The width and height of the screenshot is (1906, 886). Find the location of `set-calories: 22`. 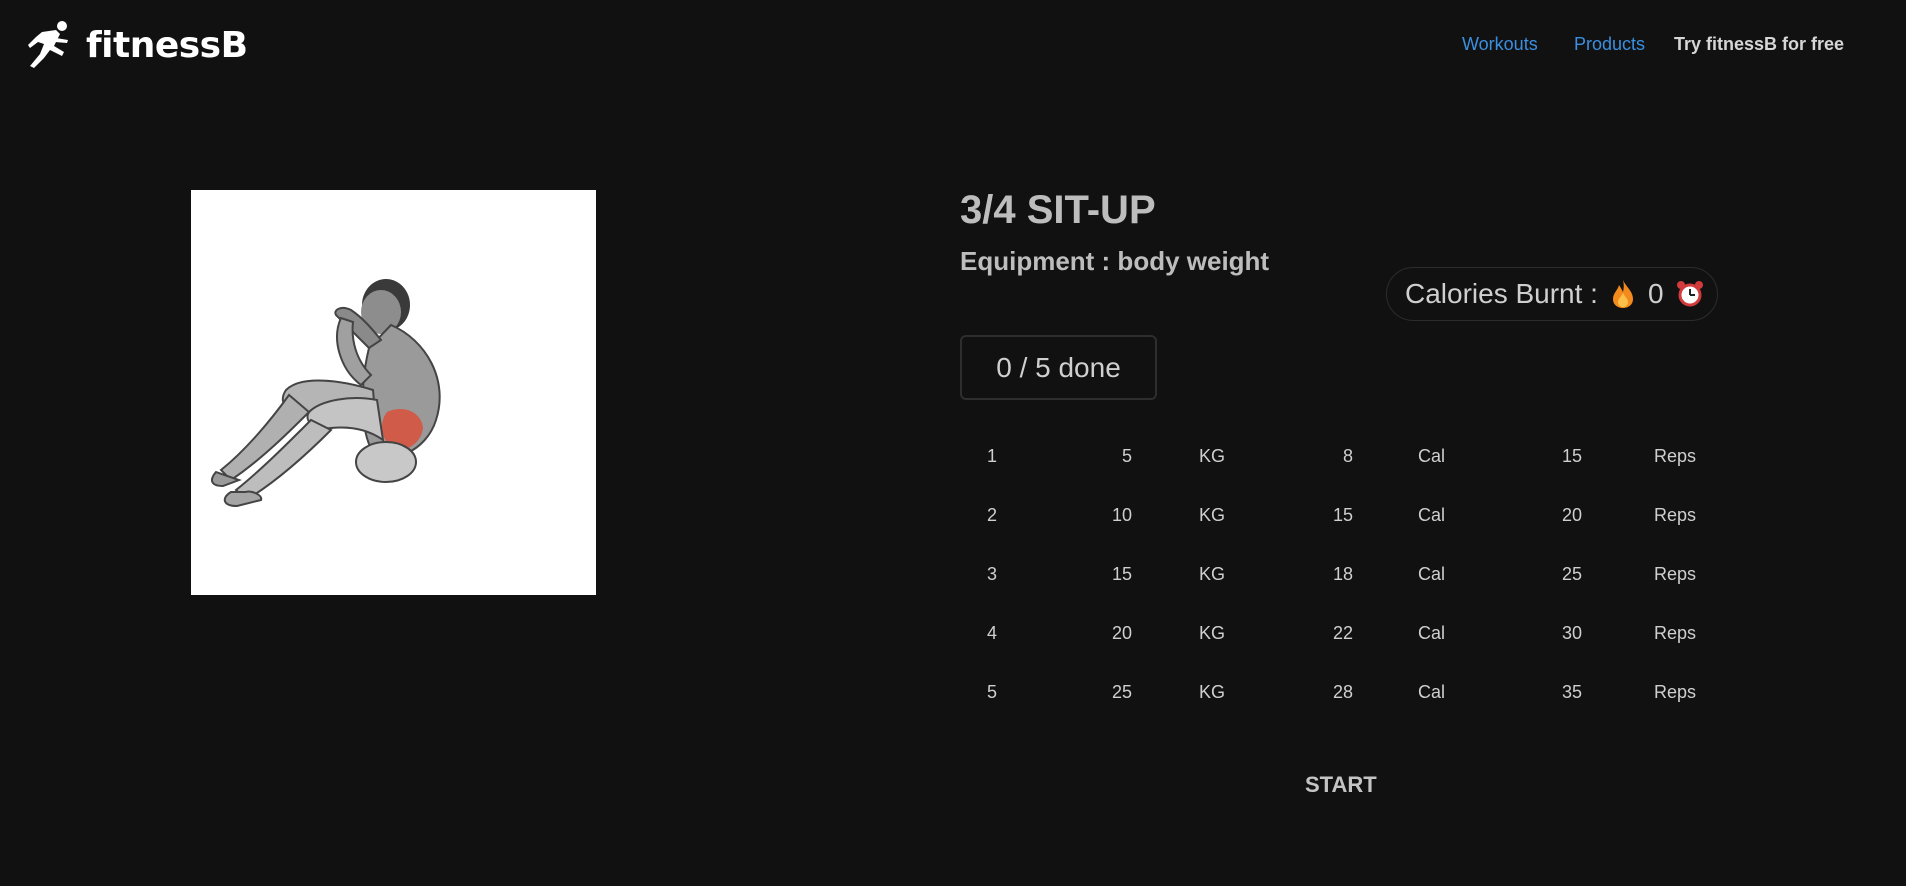

set-calories: 22 is located at coordinates (1342, 633).